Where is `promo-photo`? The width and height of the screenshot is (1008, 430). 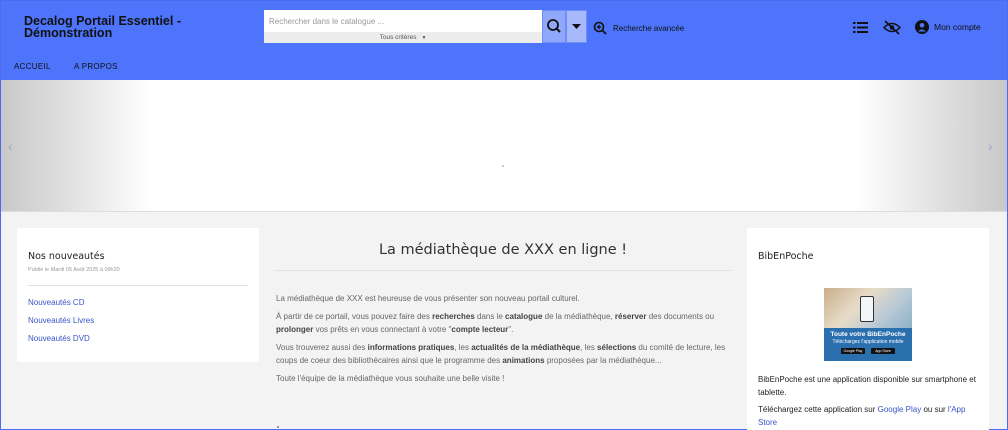 promo-photo is located at coordinates (868, 308).